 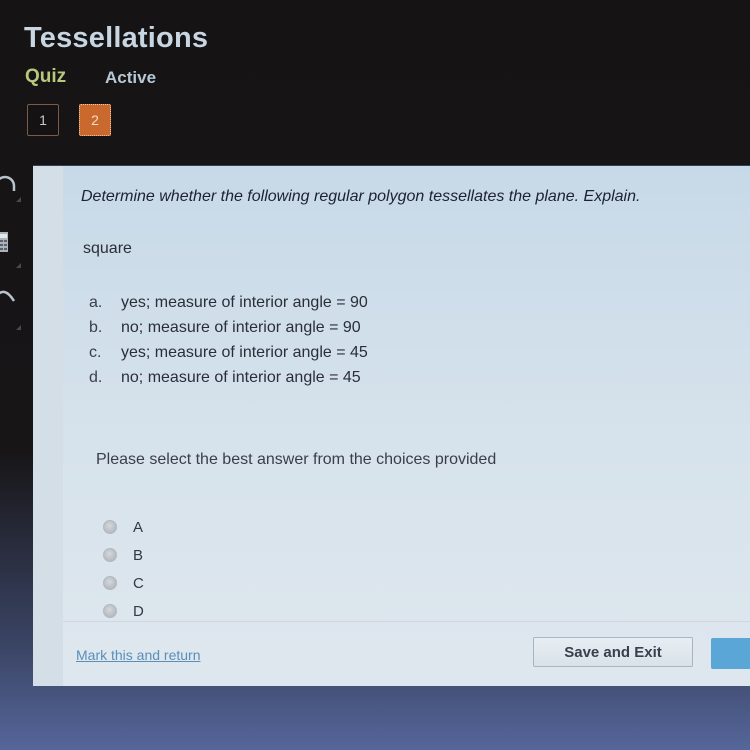 What do you see at coordinates (95, 120) in the screenshot?
I see `question-2-button: 2` at bounding box center [95, 120].